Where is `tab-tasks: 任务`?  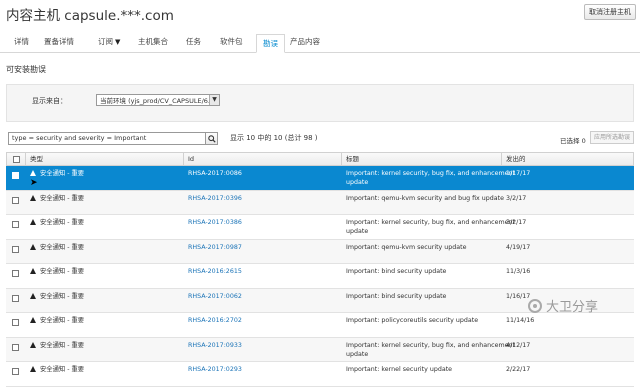 tab-tasks: 任务 is located at coordinates (193, 41).